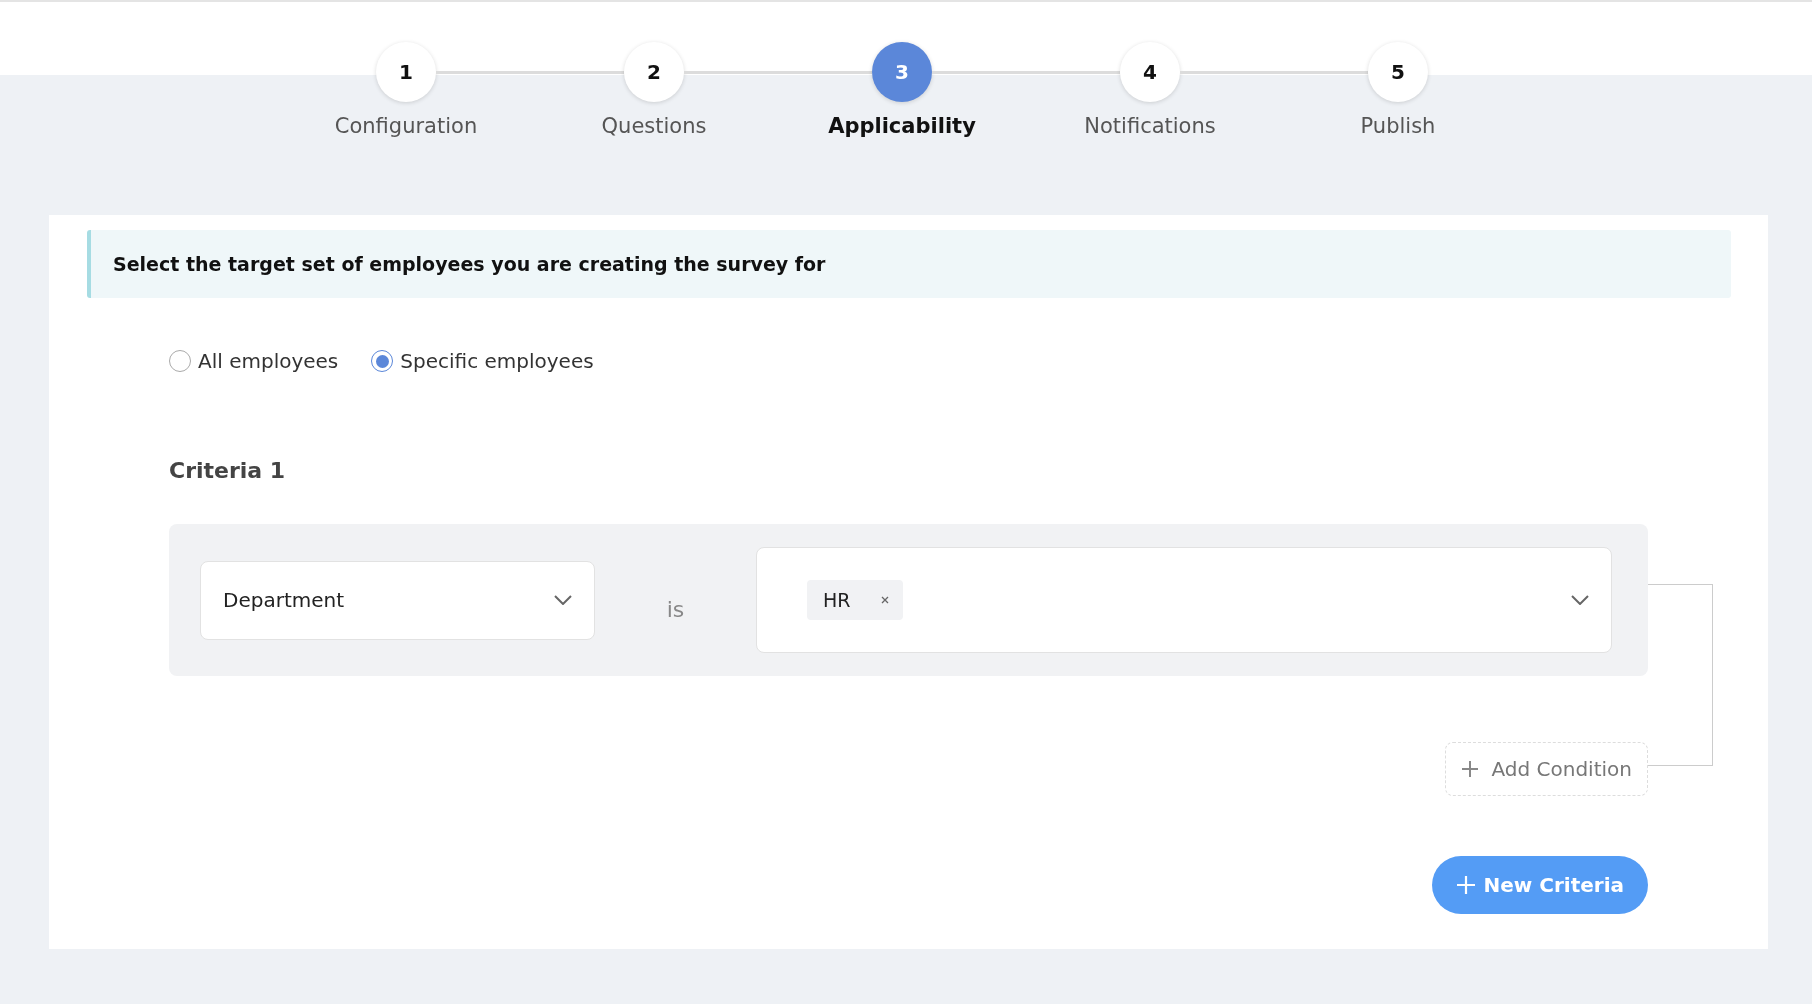 The width and height of the screenshot is (1812, 1004). I want to click on step-number: 4, so click(1150, 72).